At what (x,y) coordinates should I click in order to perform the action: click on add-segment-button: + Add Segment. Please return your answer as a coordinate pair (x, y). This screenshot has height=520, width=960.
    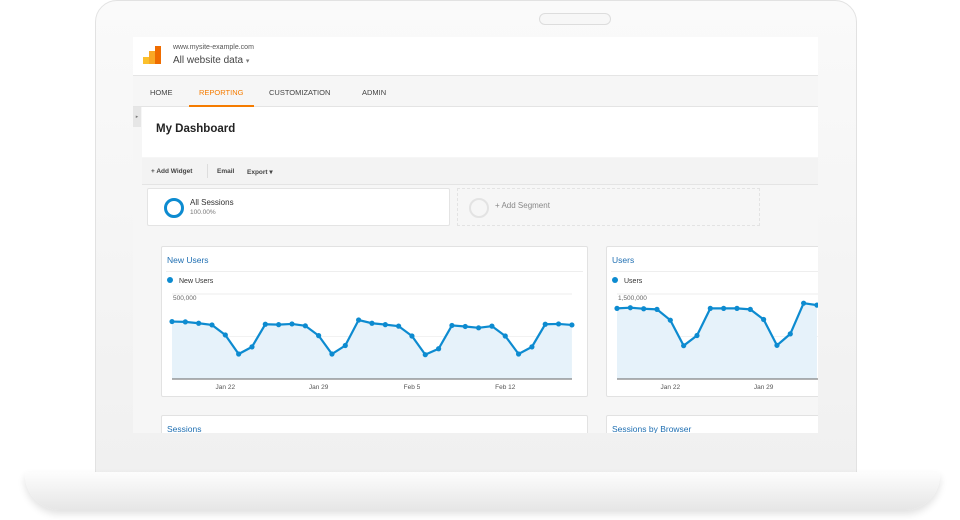
    Looking at the image, I should click on (608, 207).